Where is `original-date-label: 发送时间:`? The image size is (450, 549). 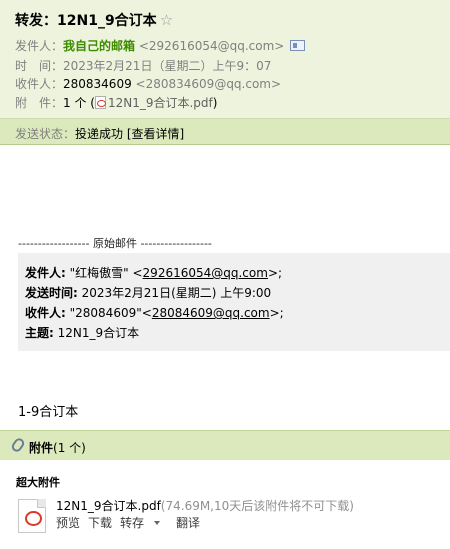
original-date-label: 发送时间: is located at coordinates (51, 293).